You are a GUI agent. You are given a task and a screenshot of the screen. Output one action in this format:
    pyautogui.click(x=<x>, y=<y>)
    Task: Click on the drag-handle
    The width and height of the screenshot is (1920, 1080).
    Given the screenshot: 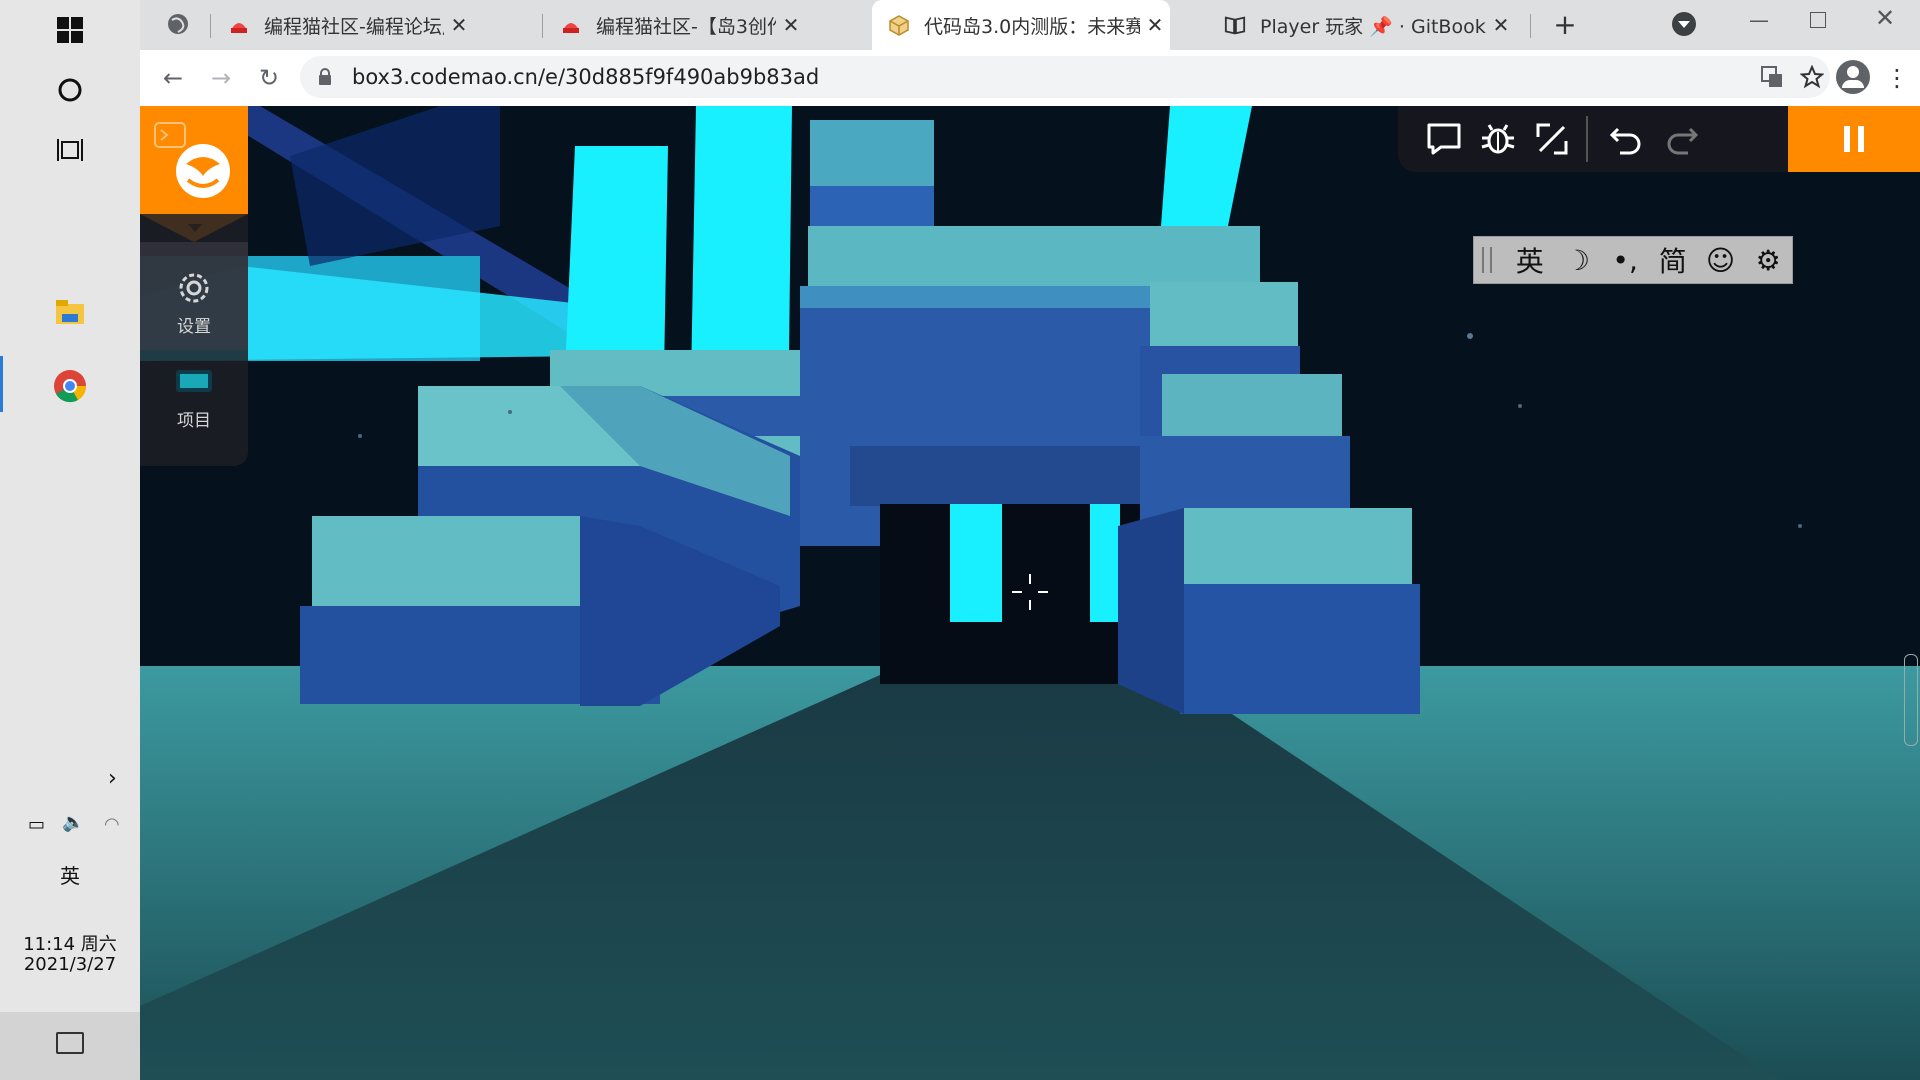 What is the action you would take?
    pyautogui.click(x=1487, y=260)
    